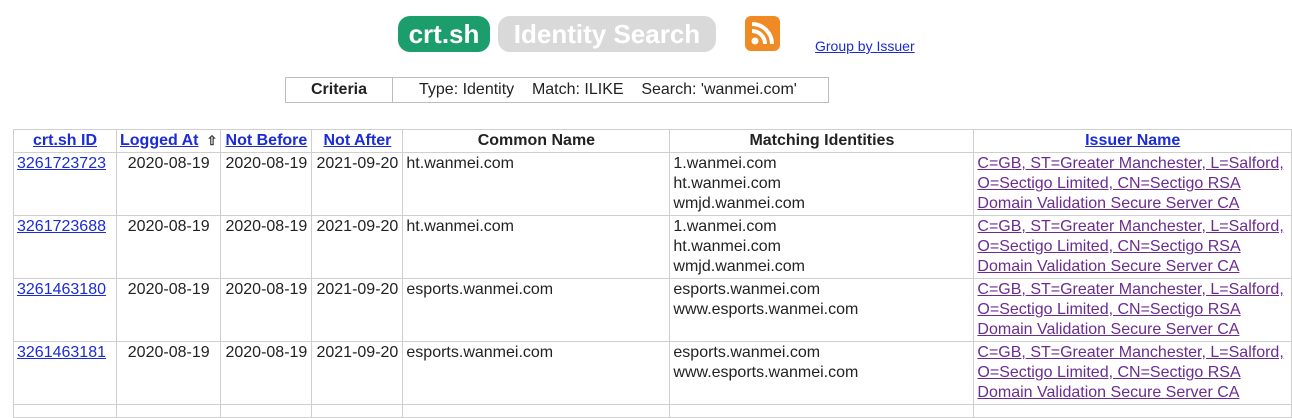  I want to click on col-not-before-link: Not Before, so click(267, 140).